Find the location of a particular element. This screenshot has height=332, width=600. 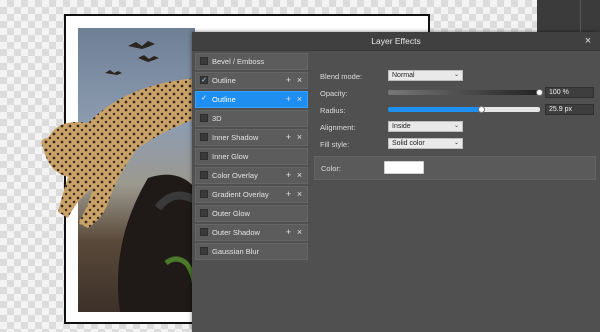

leopard-image is located at coordinates (119, 153).